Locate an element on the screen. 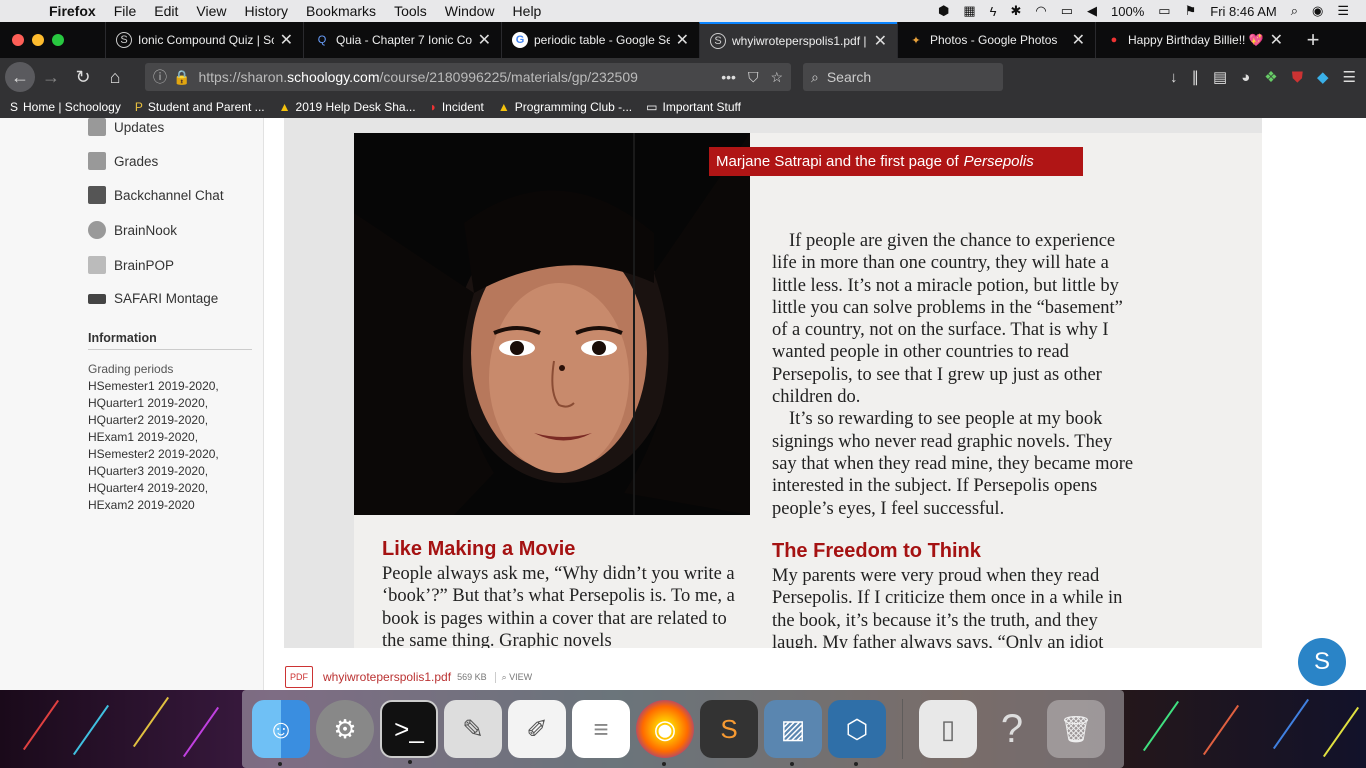 Image resolution: width=1366 pixels, height=768 pixels. reload-icon: ↻ is located at coordinates (83, 77).